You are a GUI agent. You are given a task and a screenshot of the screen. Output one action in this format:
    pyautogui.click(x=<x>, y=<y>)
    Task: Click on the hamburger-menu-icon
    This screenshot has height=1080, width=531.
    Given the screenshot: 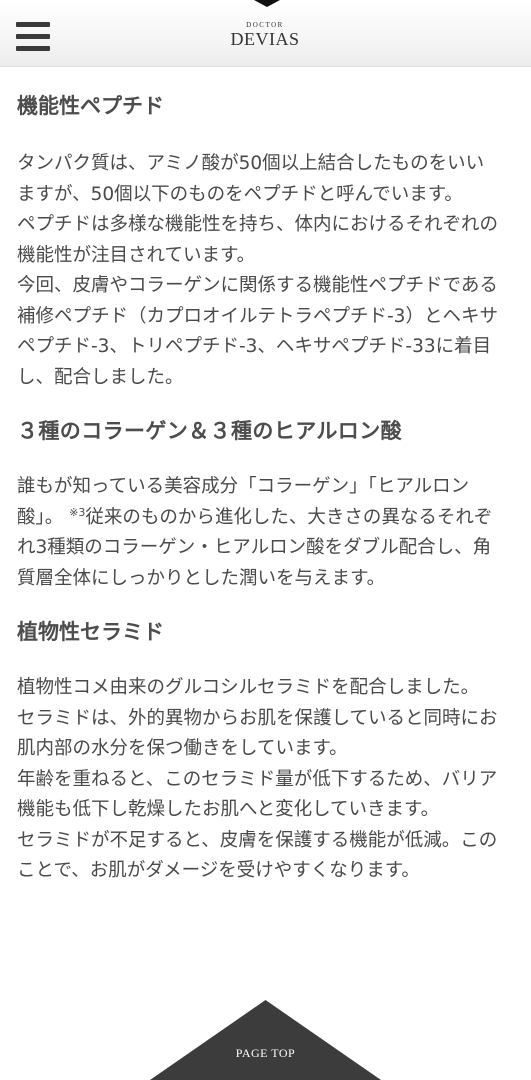 What is the action you would take?
    pyautogui.click(x=33, y=37)
    